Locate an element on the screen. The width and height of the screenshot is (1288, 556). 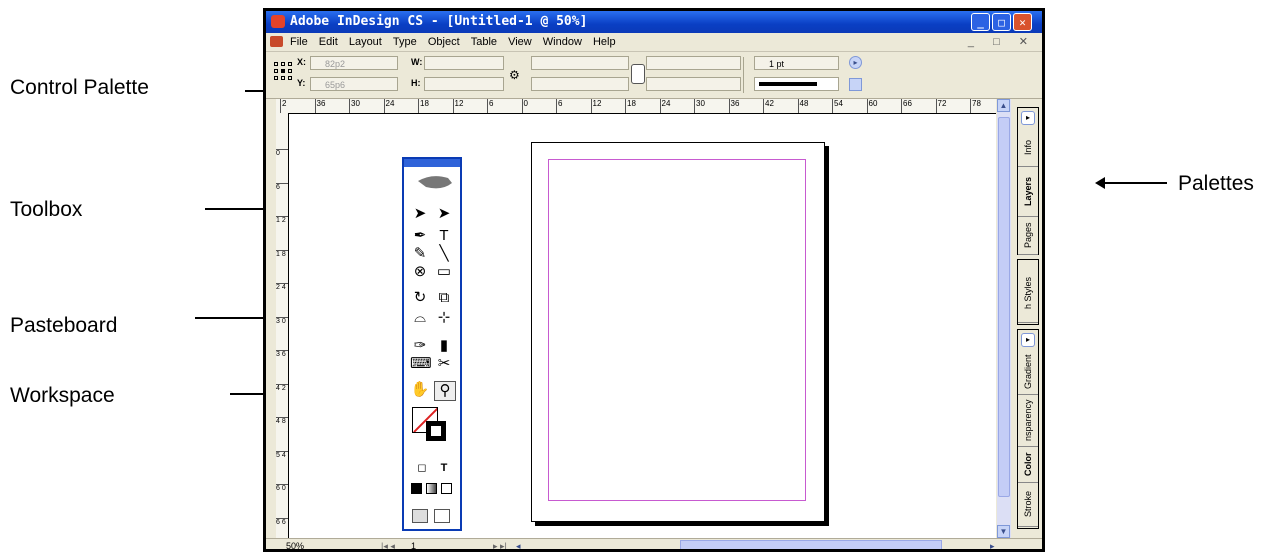
ruler-v-label: 0 is located at coordinates (282, 153).